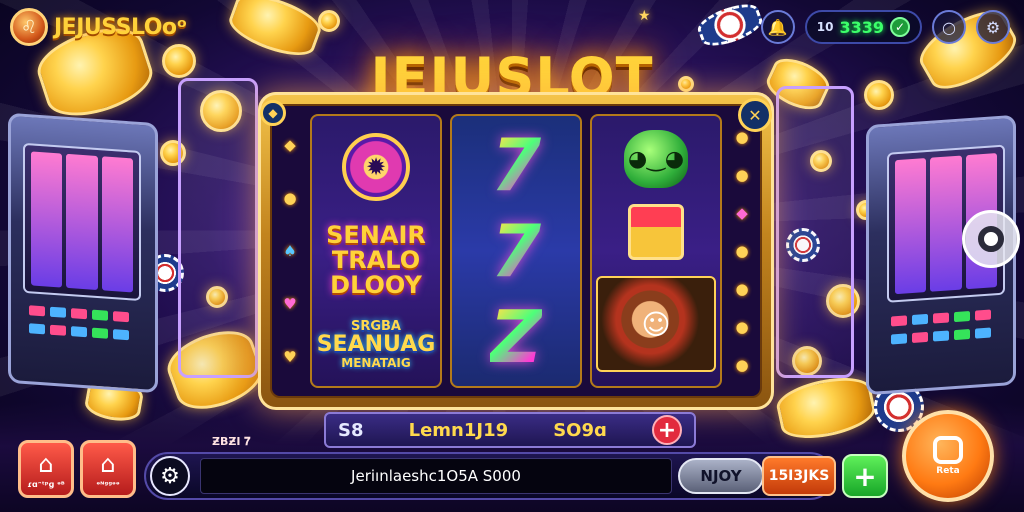 This screenshot has height=512, width=1024. What do you see at coordinates (108, 484) in the screenshot?
I see `home-button-label: ᵊᴺᵍᵍᵊᵊ` at bounding box center [108, 484].